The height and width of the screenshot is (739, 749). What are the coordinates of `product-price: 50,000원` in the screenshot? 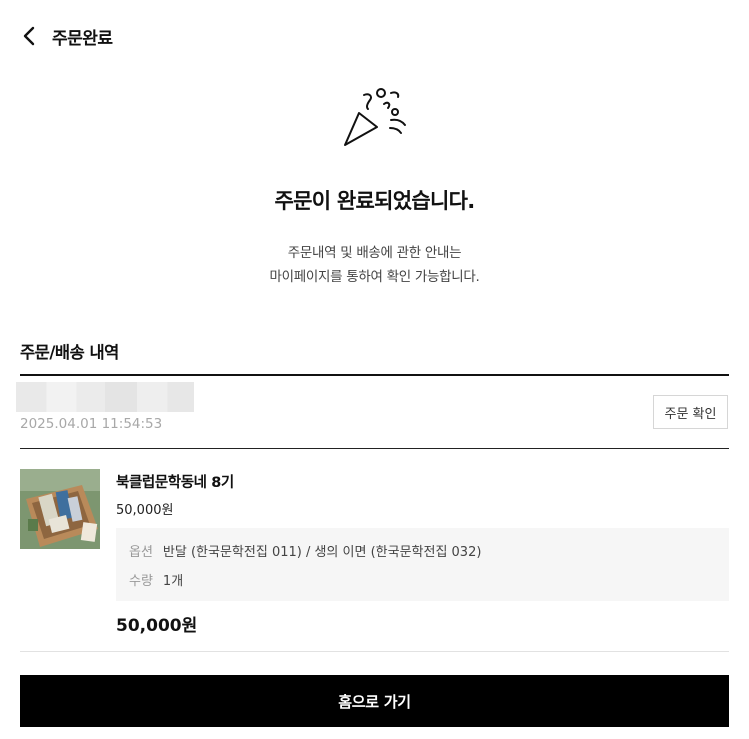 It's located at (145, 510).